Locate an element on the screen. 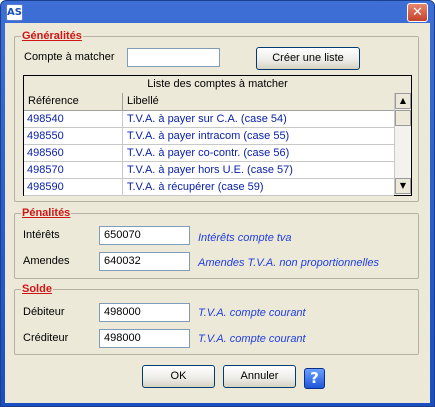 Image resolution: width=435 pixels, height=407 pixels. amendes-input: 640032 is located at coordinates (144, 261).